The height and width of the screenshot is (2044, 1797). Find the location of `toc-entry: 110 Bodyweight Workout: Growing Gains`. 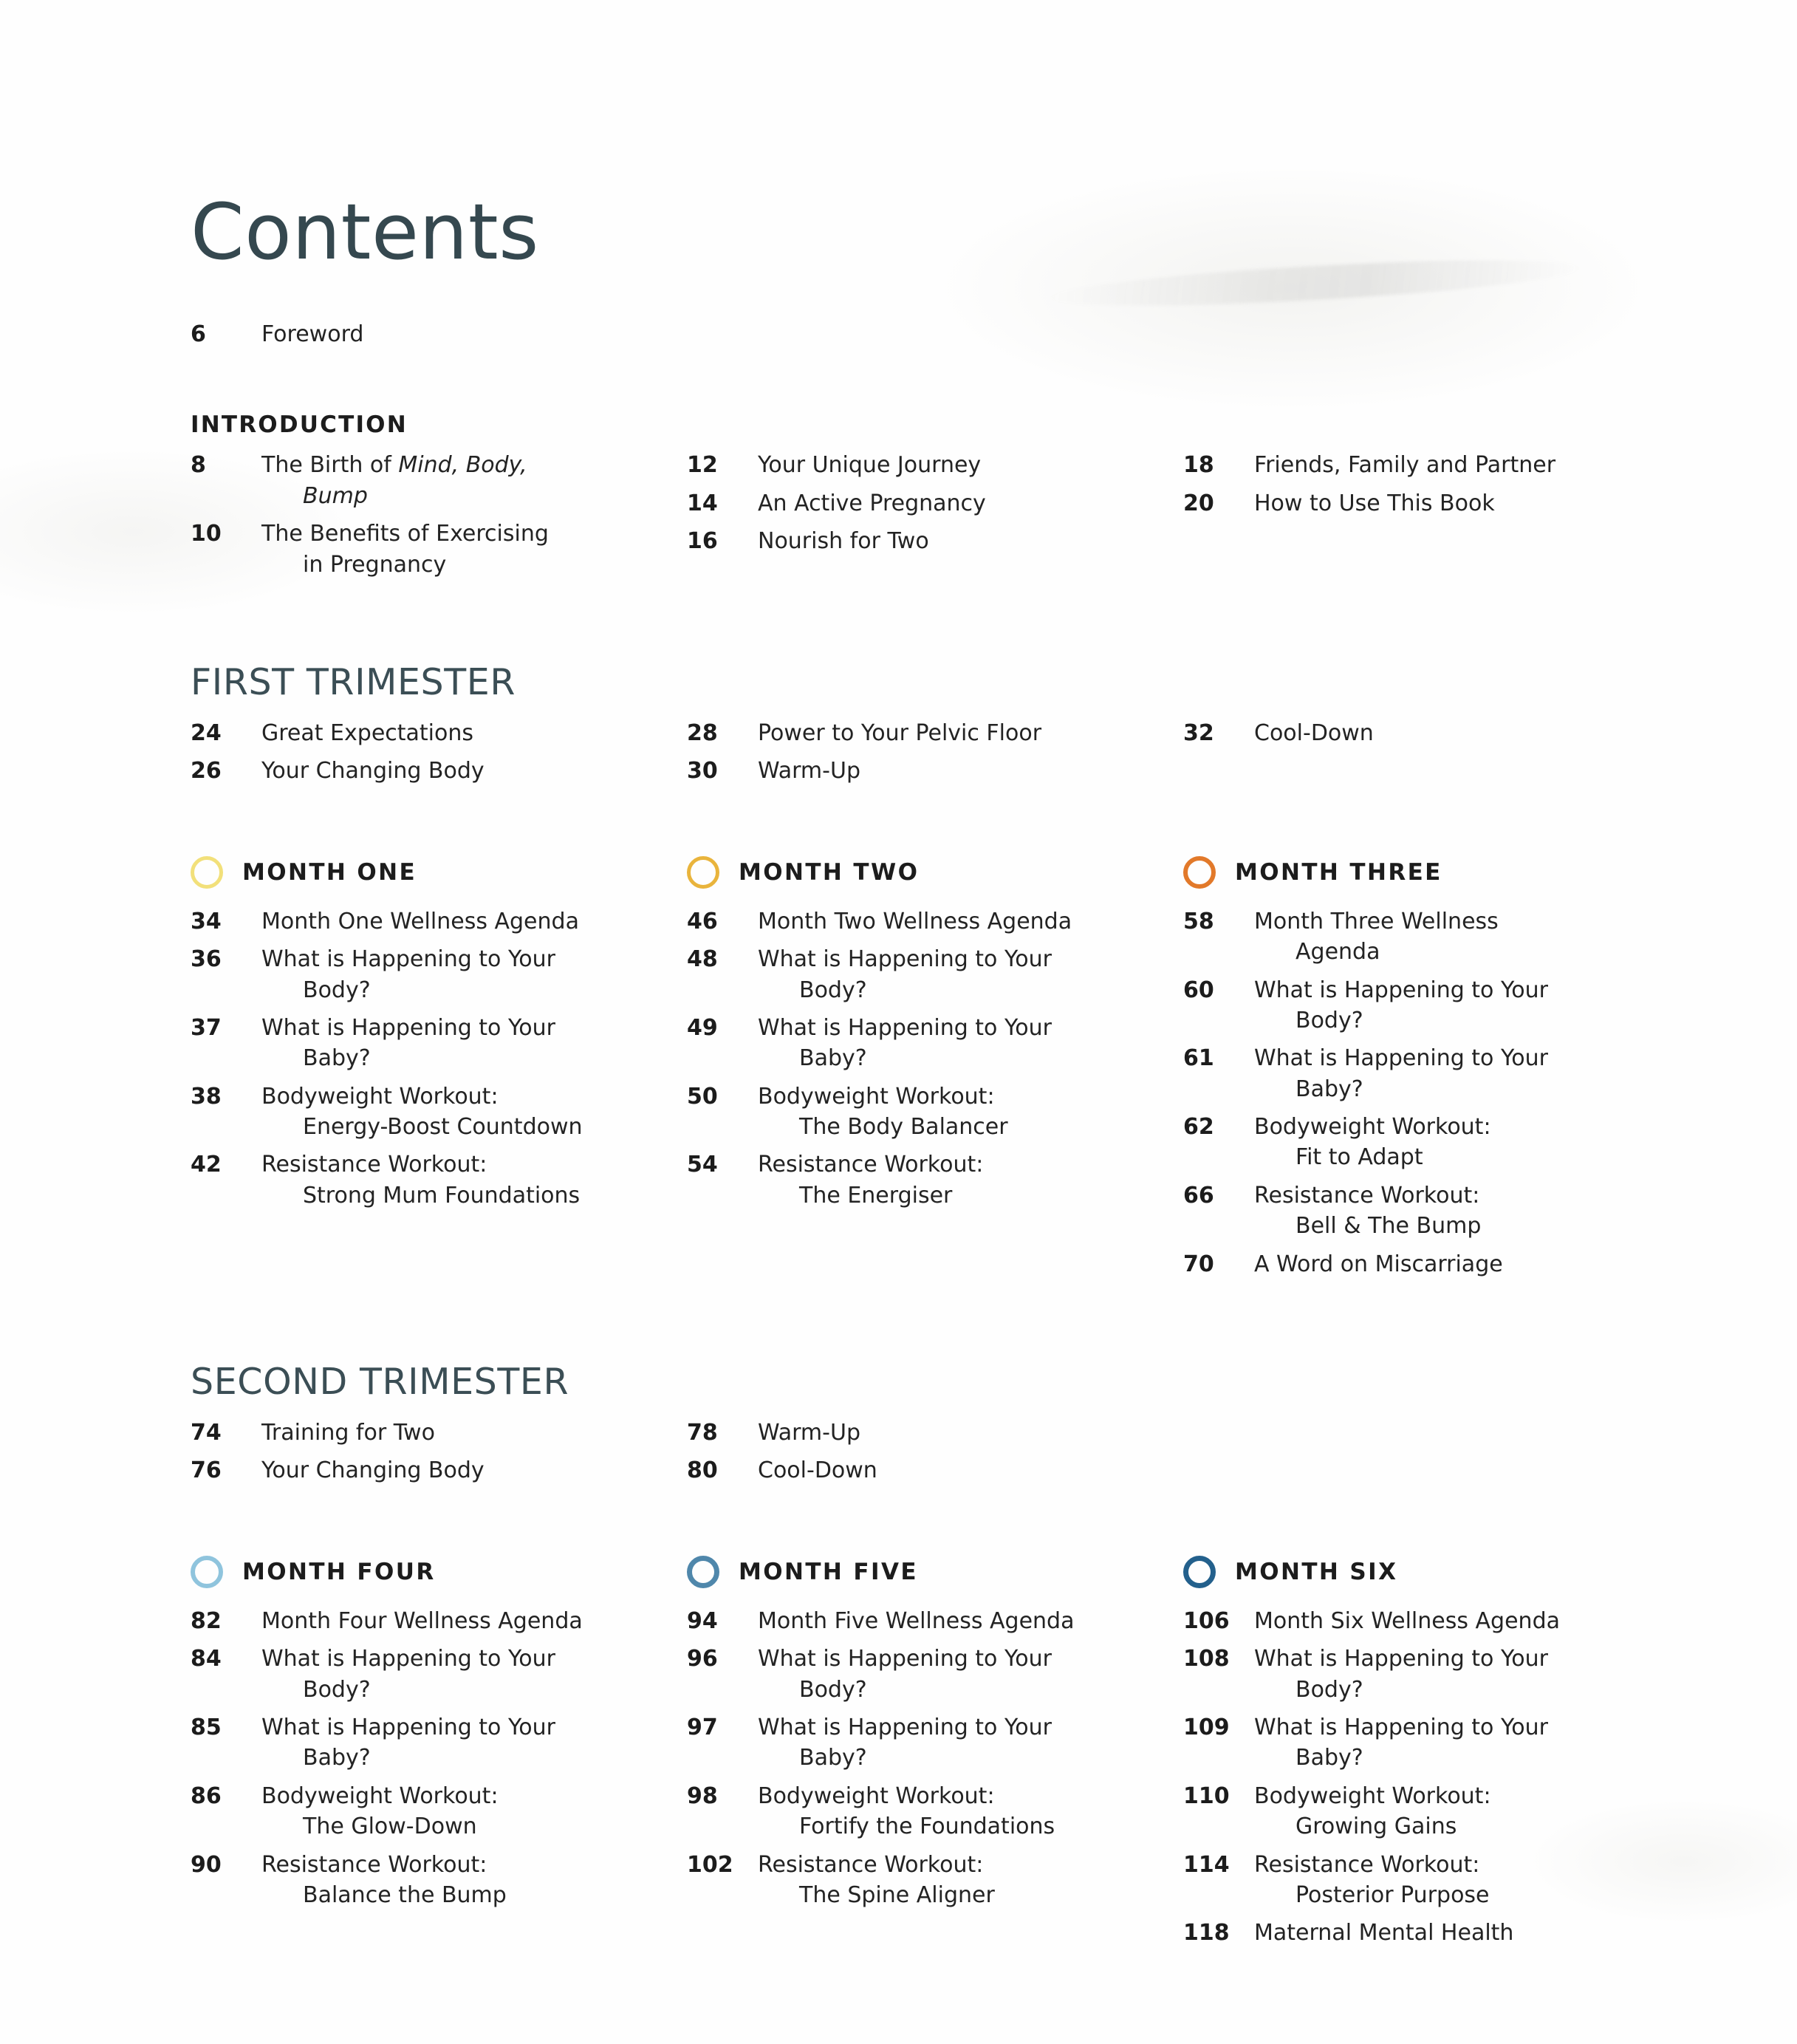

toc-entry: 110 Bodyweight Workout: Growing Gains is located at coordinates (1410, 1811).